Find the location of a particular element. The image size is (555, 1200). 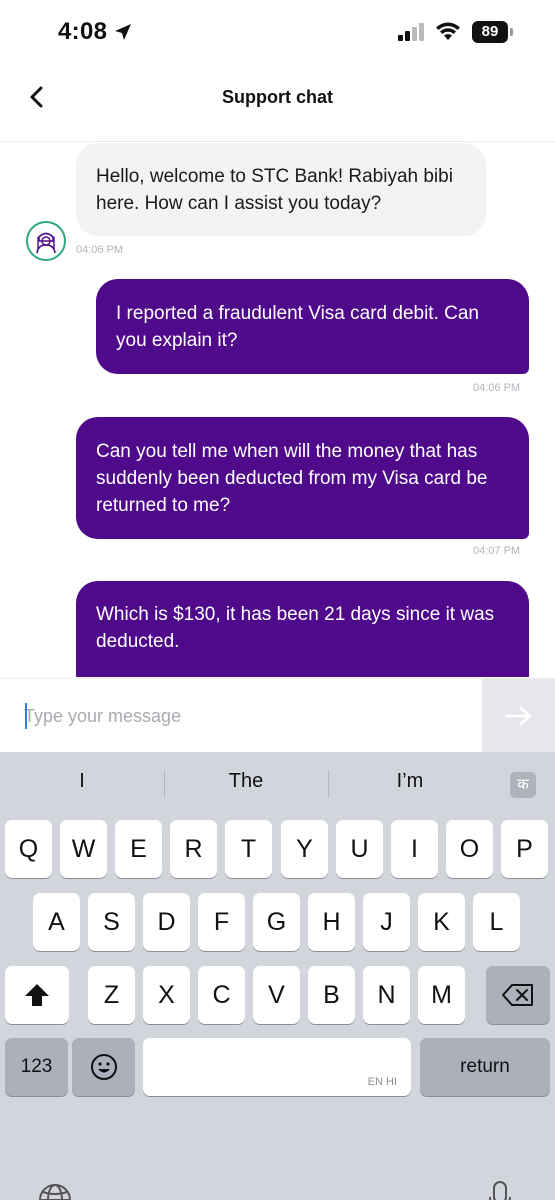

key-l: L is located at coordinates (496, 922).